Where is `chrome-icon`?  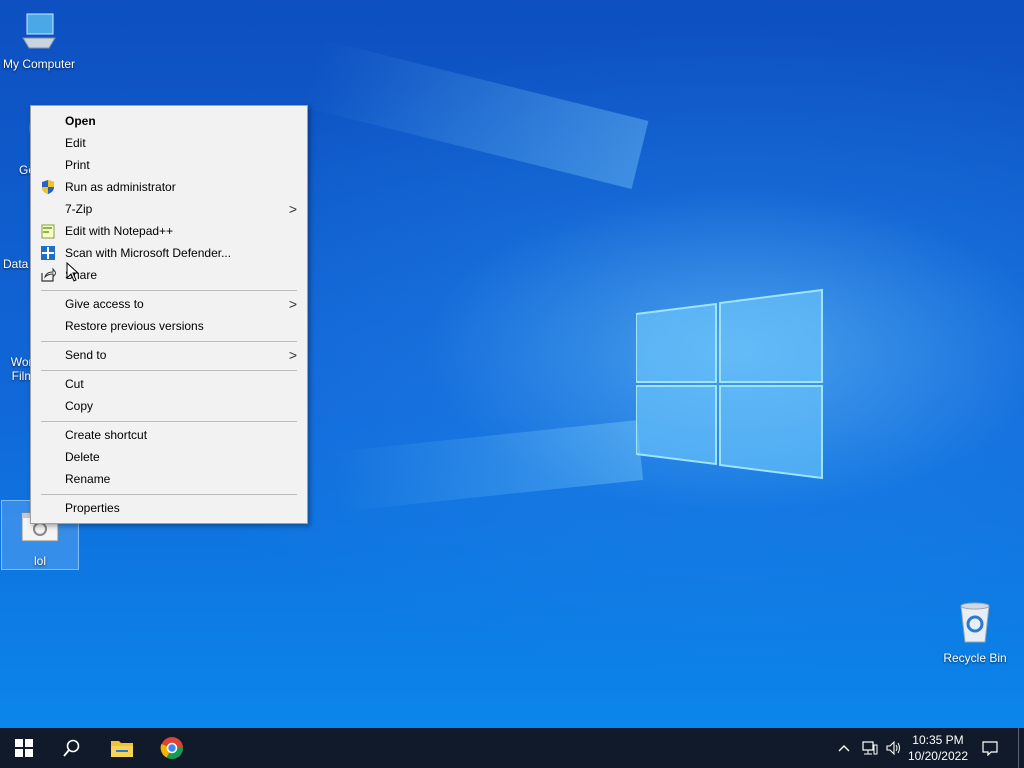 chrome-icon is located at coordinates (171, 748).